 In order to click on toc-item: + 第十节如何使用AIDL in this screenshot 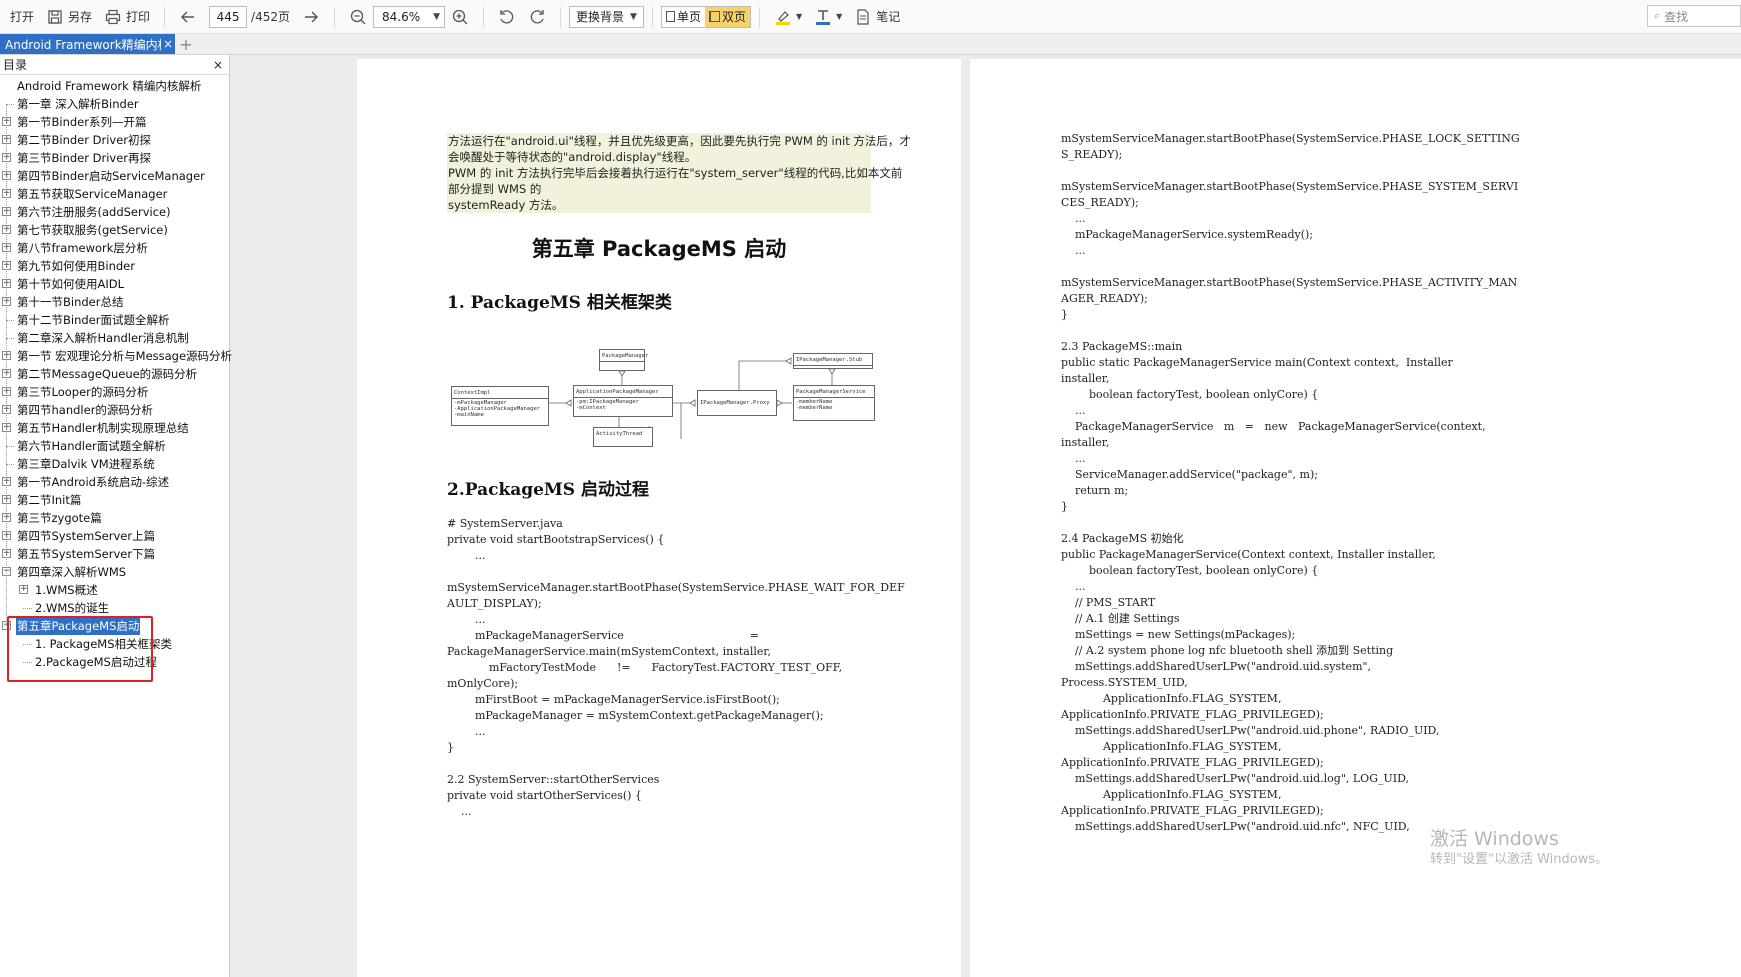, I will do `click(114, 284)`.